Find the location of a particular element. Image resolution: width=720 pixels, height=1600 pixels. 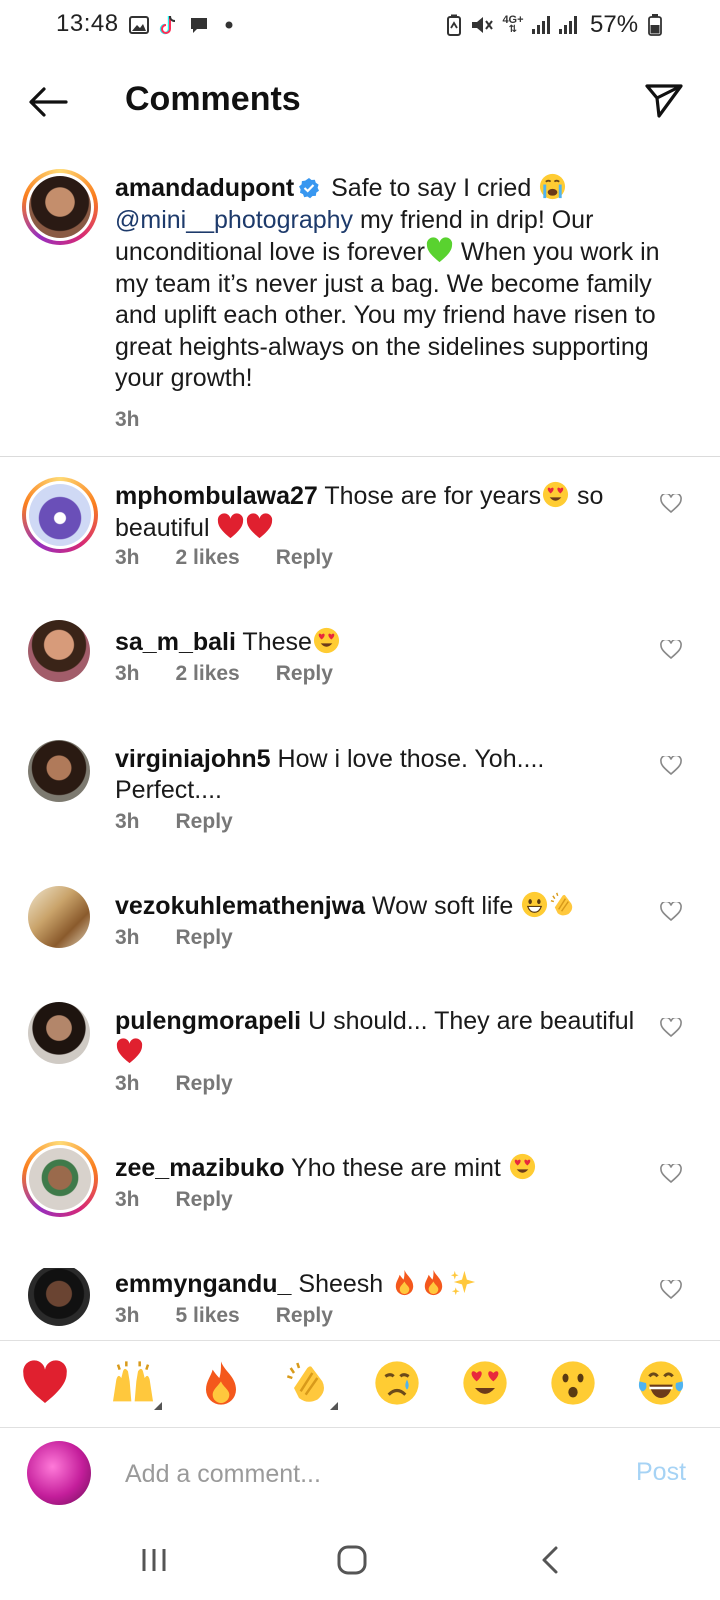

system-nav-bar is located at coordinates (360, 1559).